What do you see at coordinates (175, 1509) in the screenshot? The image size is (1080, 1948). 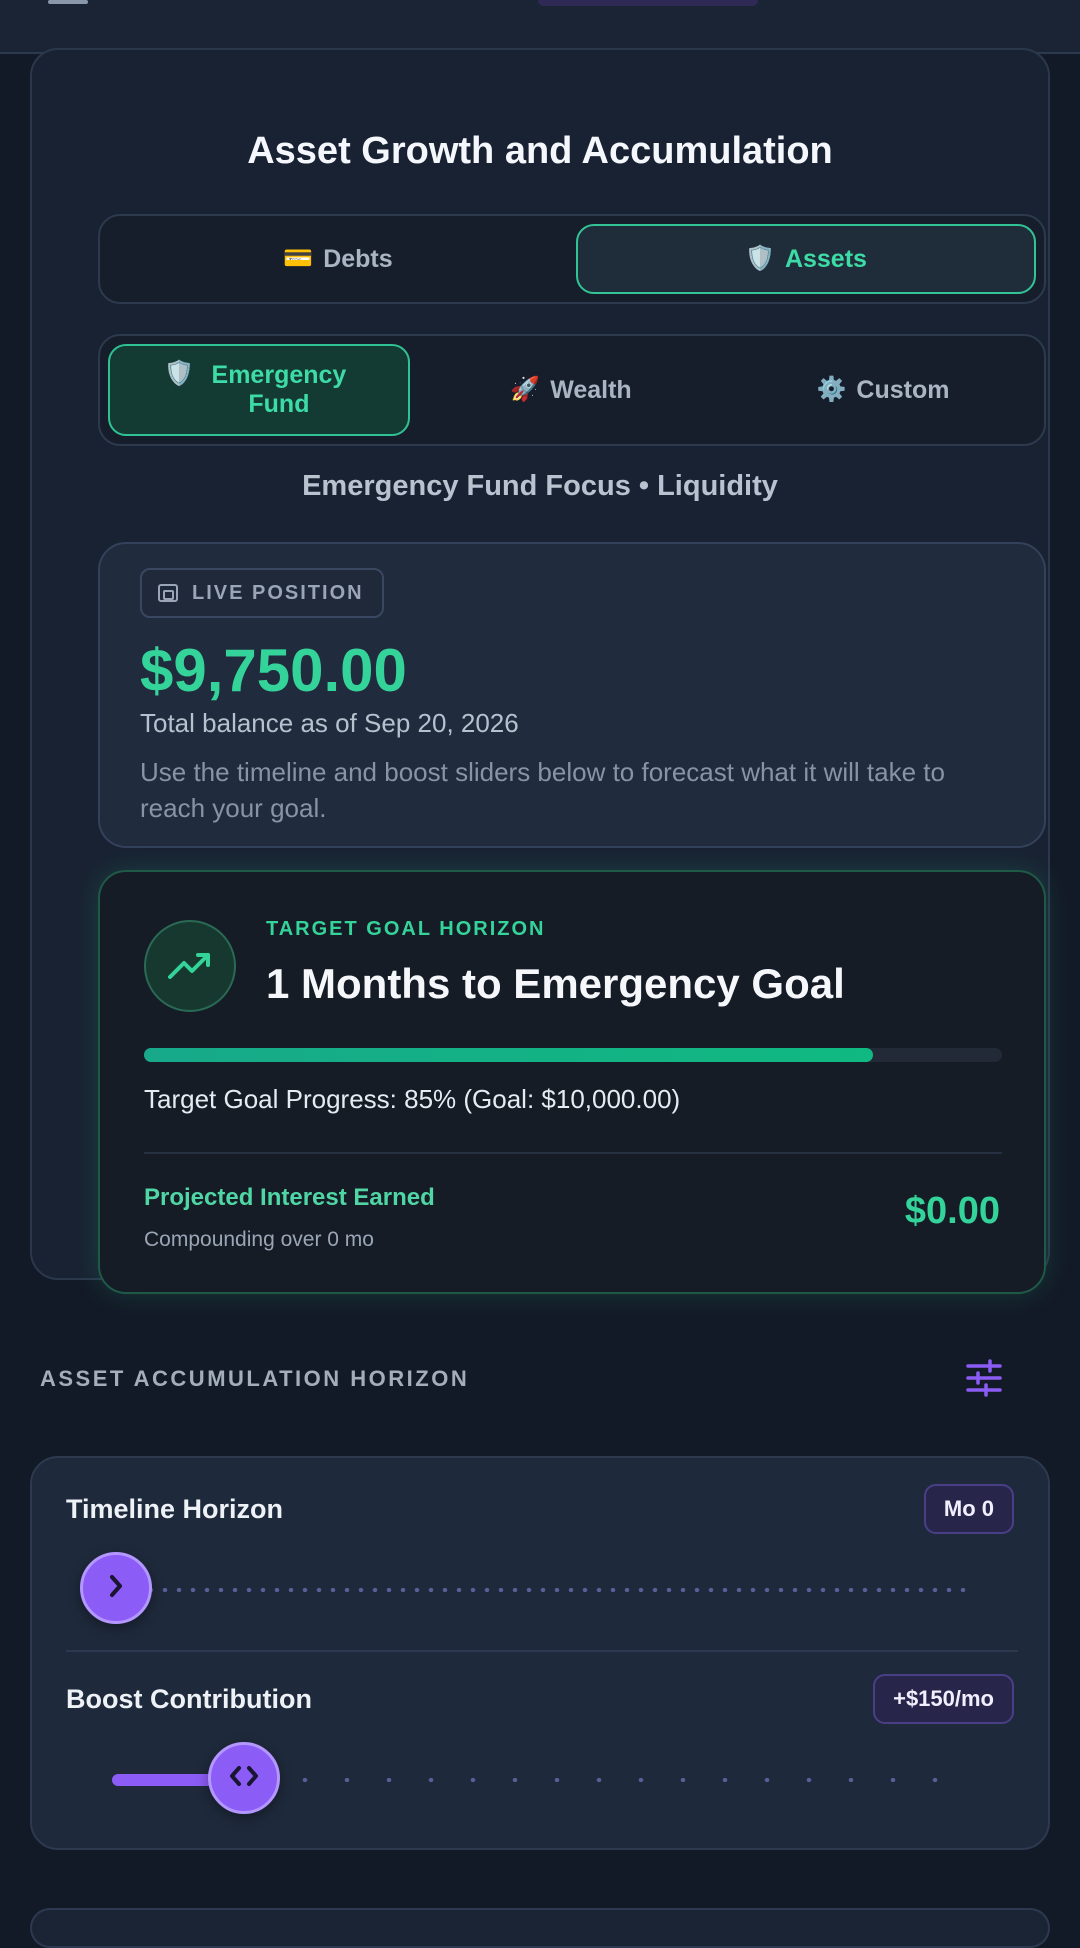 I see `timeline-horizon-label: Timeline Horizon` at bounding box center [175, 1509].